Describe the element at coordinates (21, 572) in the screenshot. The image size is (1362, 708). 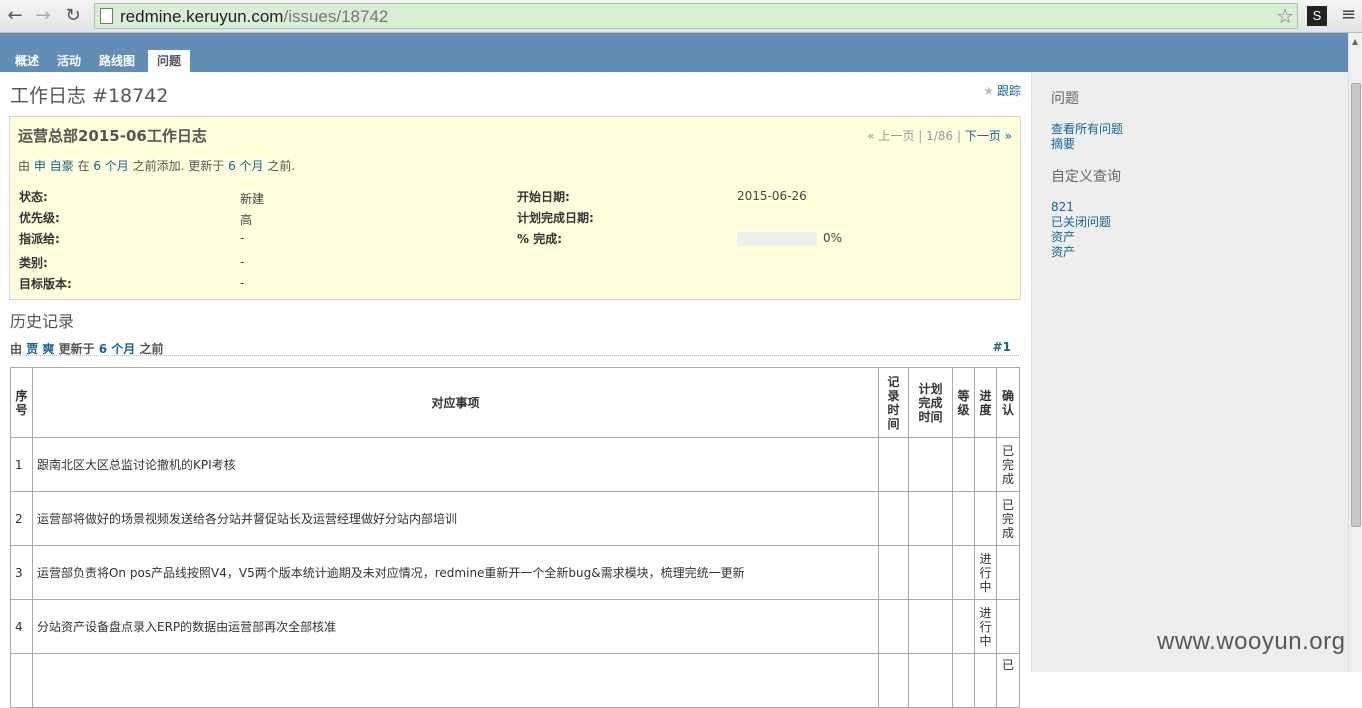
I see `row-num: 3` at that location.